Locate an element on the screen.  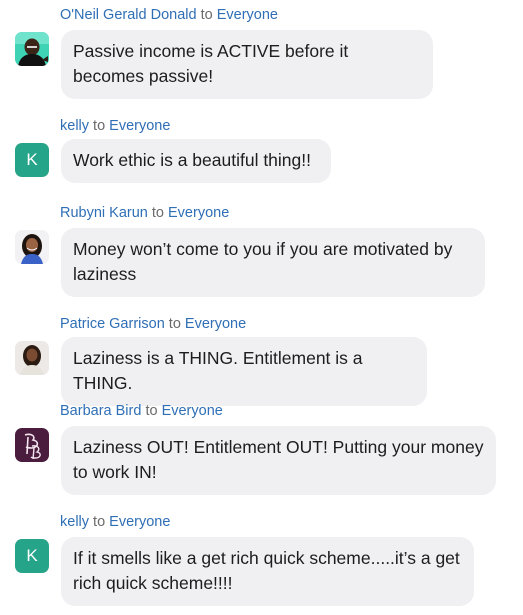
sender-name: Rubyni Karun is located at coordinates (104, 213).